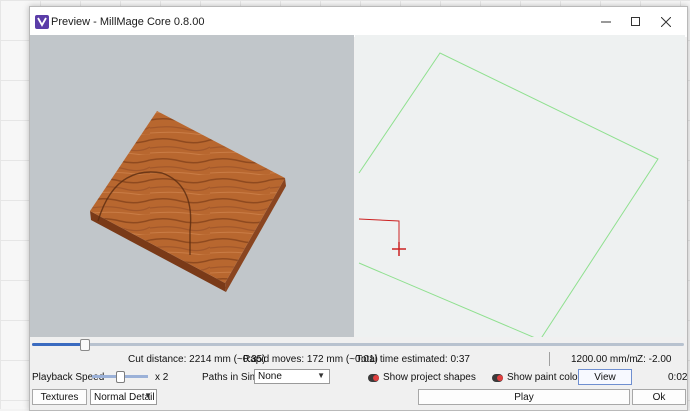 The width and height of the screenshot is (690, 411). I want to click on timeline-slider-thumb, so click(85, 345).